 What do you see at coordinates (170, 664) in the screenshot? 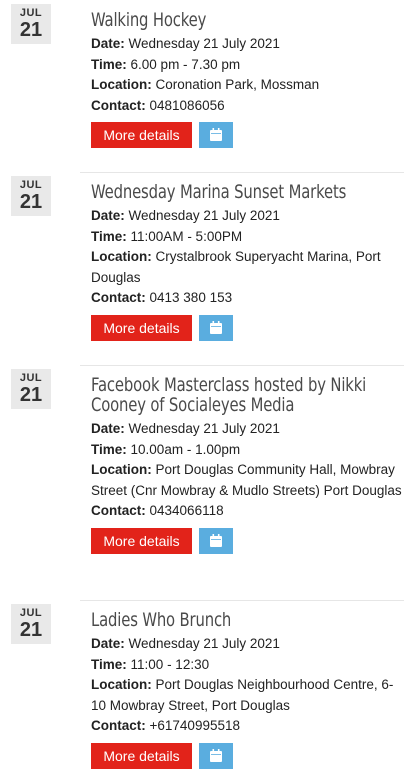
I see `event-time: 11:00 - 12:30` at bounding box center [170, 664].